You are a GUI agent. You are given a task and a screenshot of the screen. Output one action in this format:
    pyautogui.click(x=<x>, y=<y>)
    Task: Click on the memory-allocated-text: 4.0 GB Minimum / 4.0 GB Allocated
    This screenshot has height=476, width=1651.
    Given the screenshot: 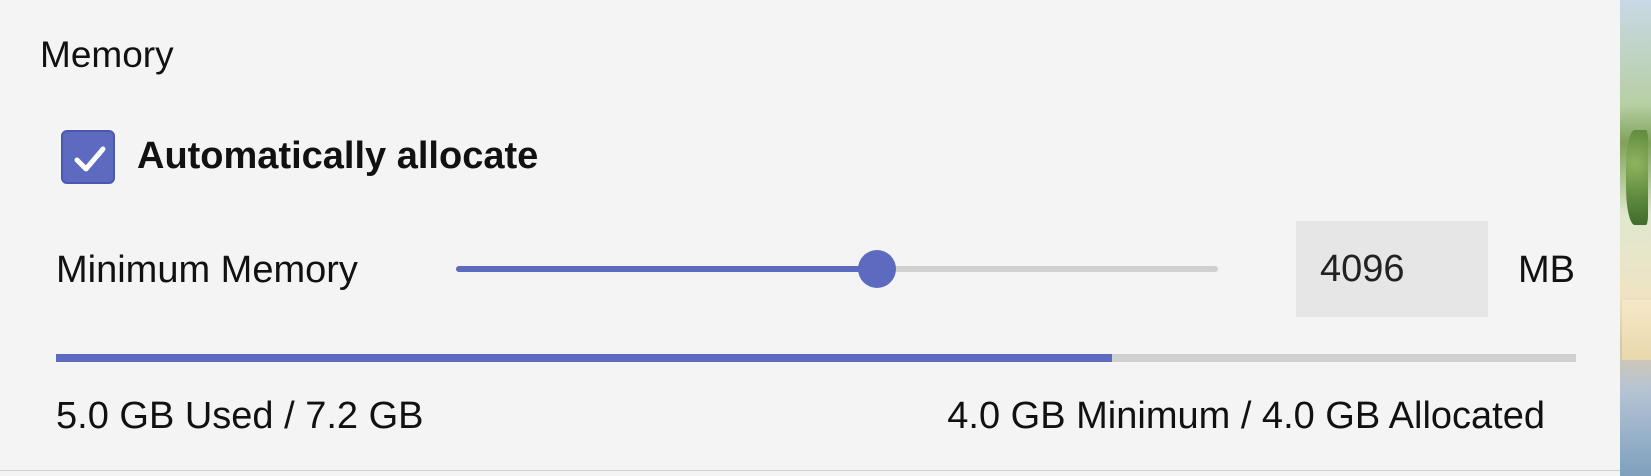 What is the action you would take?
    pyautogui.click(x=1246, y=416)
    